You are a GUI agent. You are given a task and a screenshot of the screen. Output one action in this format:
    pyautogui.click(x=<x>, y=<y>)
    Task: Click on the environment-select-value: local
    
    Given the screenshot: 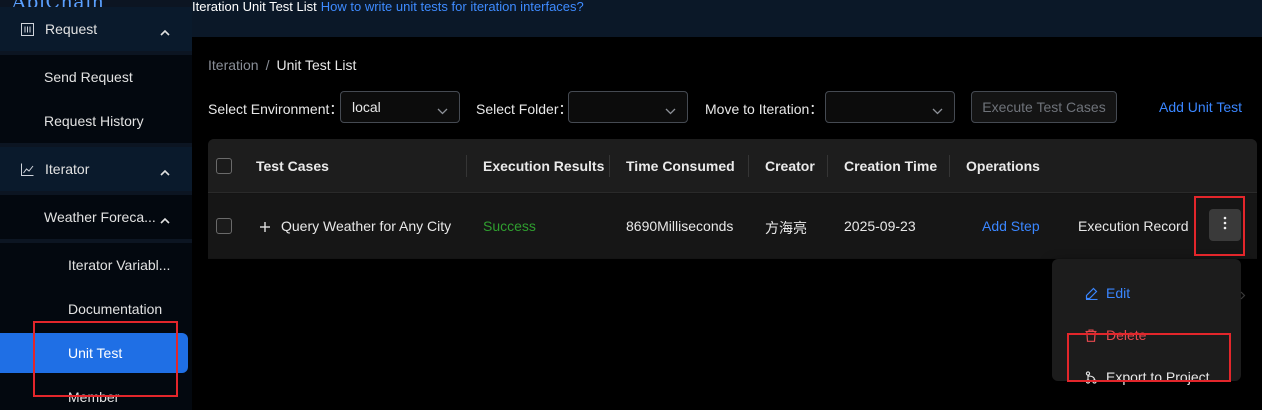 What is the action you would take?
    pyautogui.click(x=366, y=107)
    